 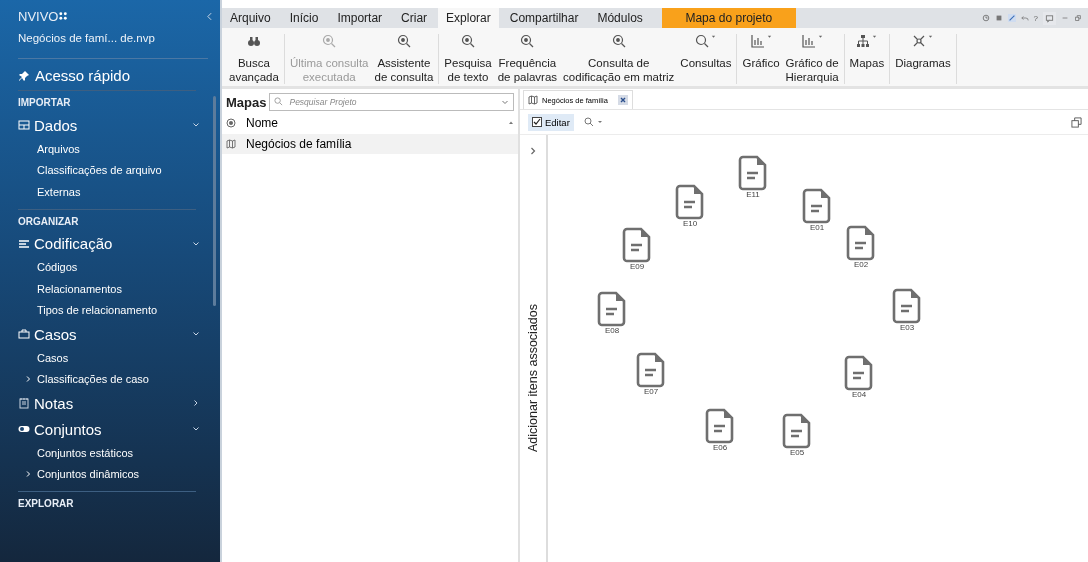 I want to click on node-label: E07, so click(x=651, y=391).